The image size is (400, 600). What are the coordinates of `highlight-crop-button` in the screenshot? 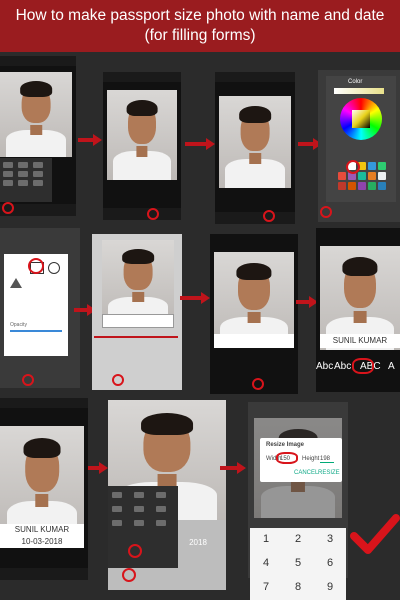 It's located at (153, 214).